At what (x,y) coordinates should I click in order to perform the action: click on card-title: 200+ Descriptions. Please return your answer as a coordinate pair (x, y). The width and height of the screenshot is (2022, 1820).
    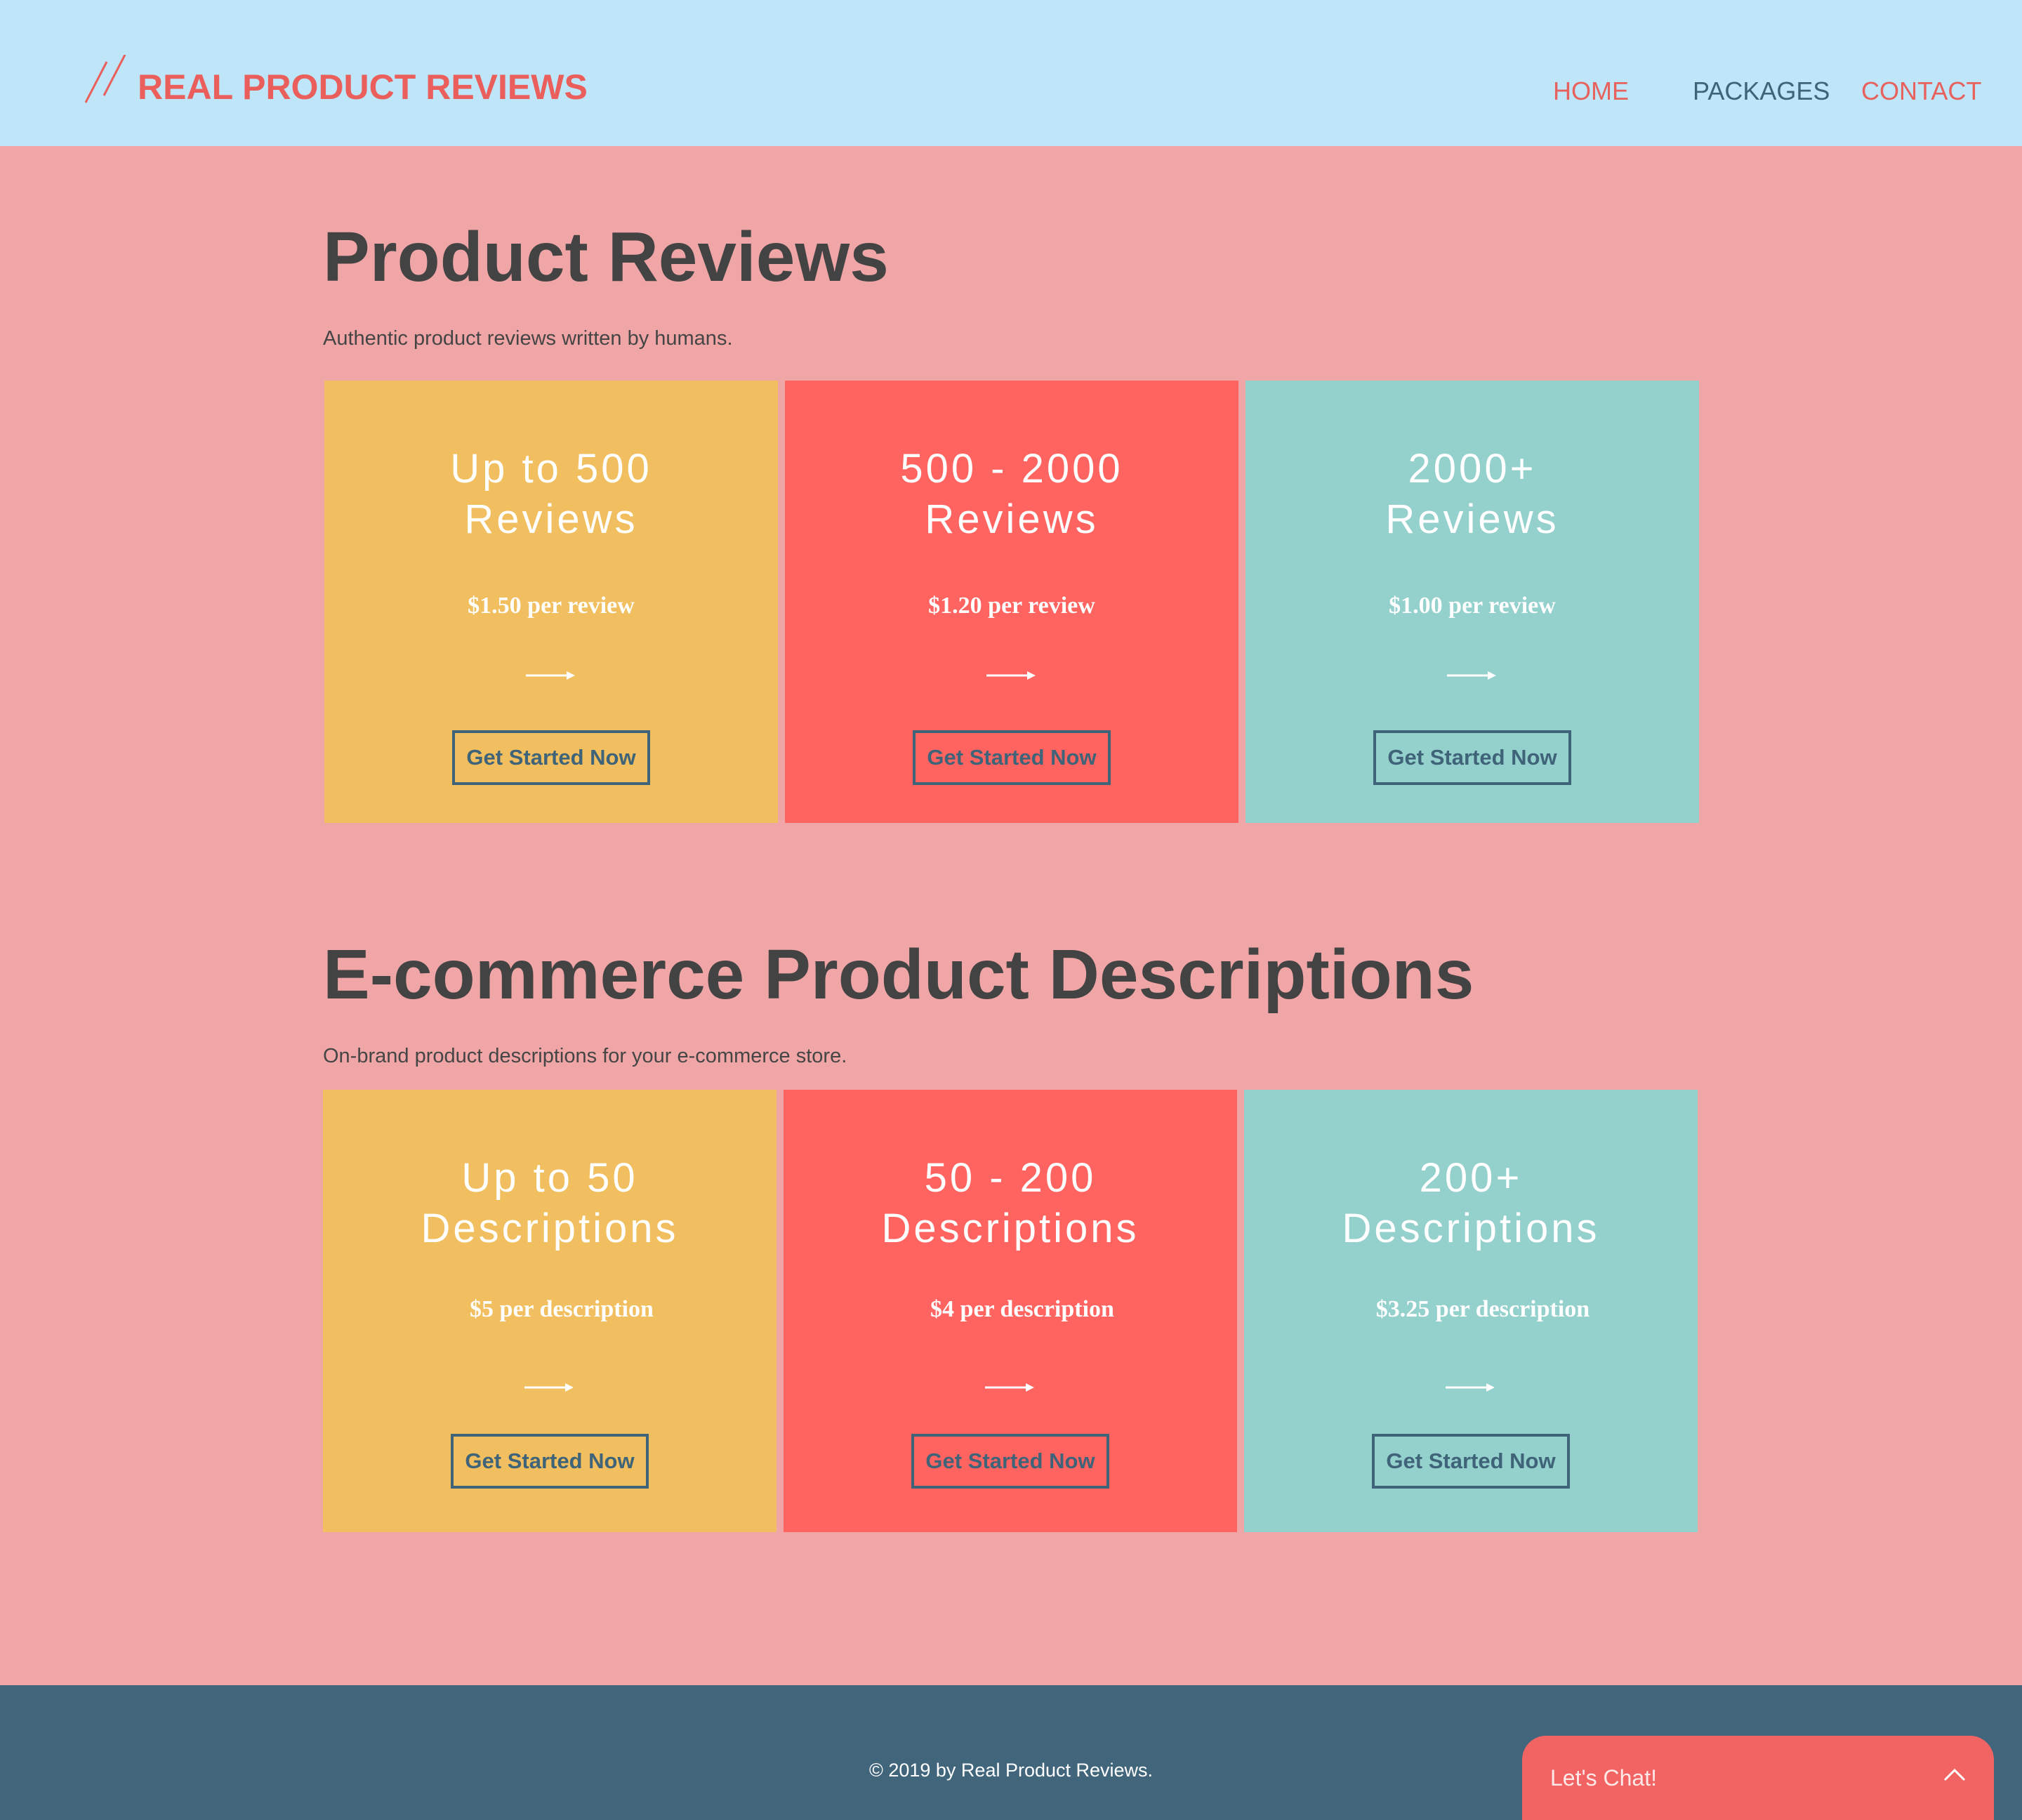
    Looking at the image, I should click on (1471, 1203).